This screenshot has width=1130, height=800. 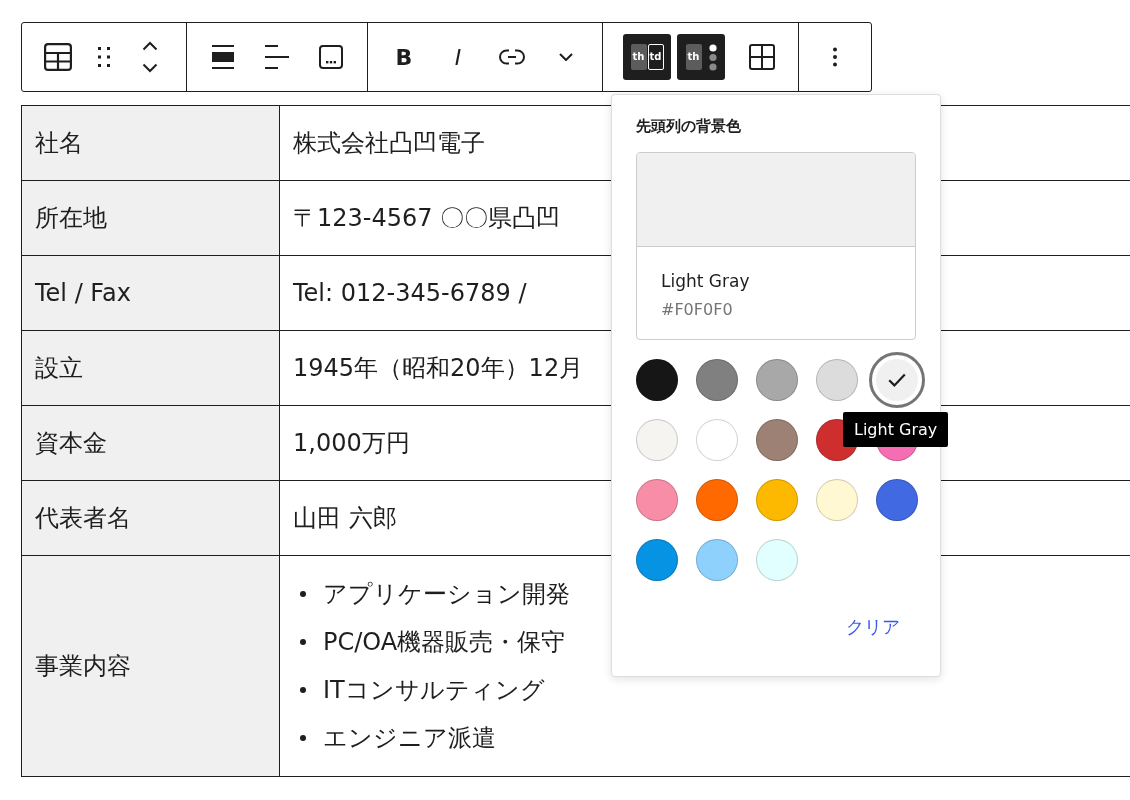 I want to click on first-column-header-button: th, so click(x=701, y=57).